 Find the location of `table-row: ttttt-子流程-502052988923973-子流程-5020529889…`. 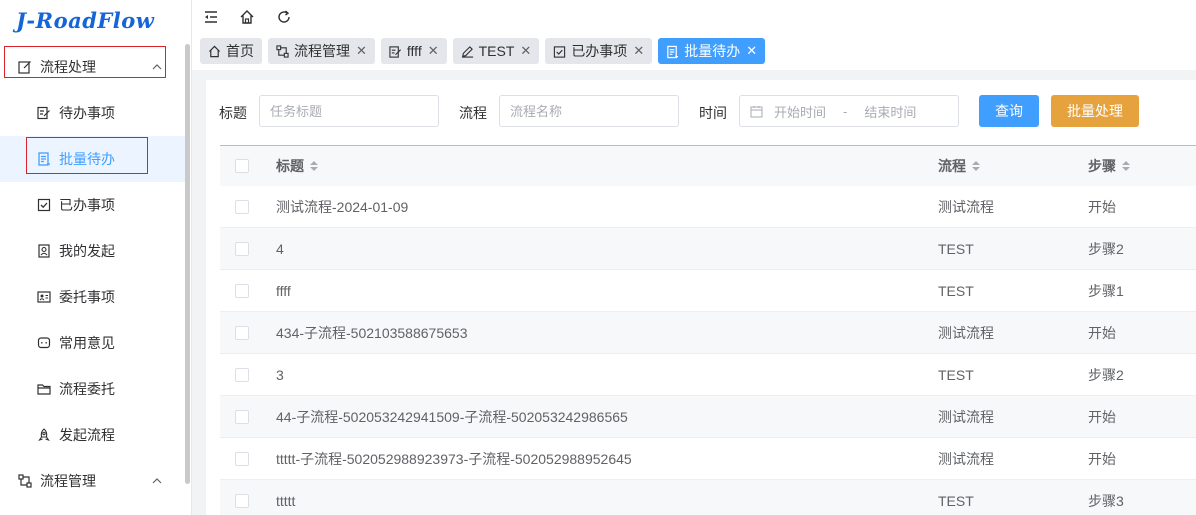

table-row: ttttt-子流程-502052988923973-子流程-5020529889… is located at coordinates (708, 459).